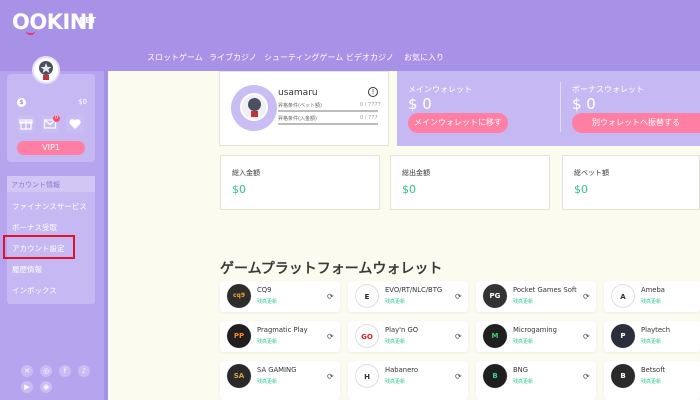 Image resolution: width=700 pixels, height=400 pixels. What do you see at coordinates (34, 227) in the screenshot?
I see `menu-item-bonus: ボーナス受取` at bounding box center [34, 227].